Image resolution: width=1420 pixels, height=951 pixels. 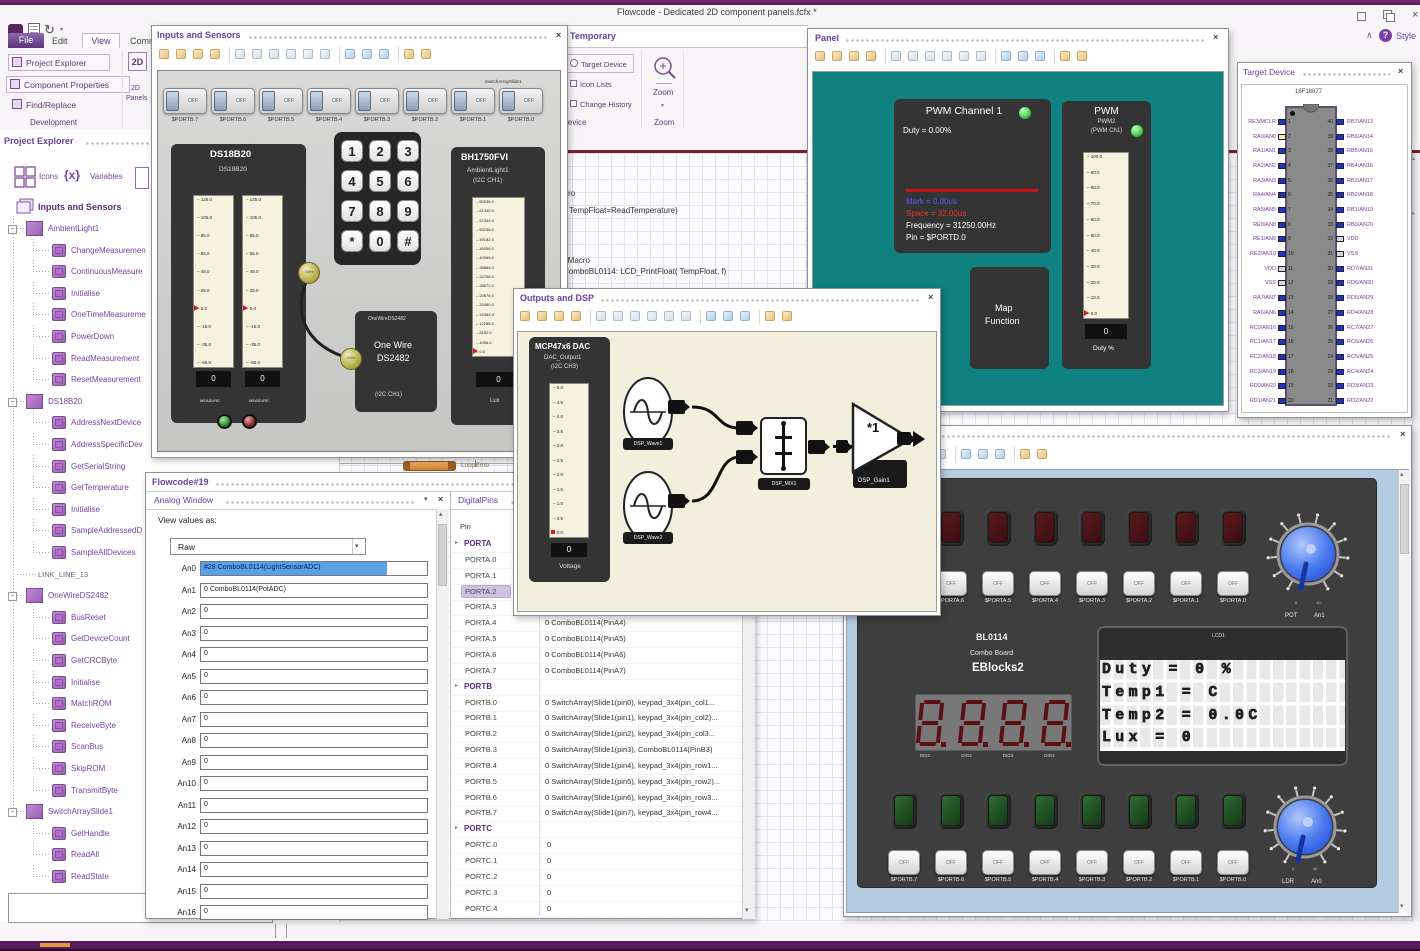 What do you see at coordinates (873, 427) in the screenshot?
I see `svg-text: *1` at bounding box center [873, 427].